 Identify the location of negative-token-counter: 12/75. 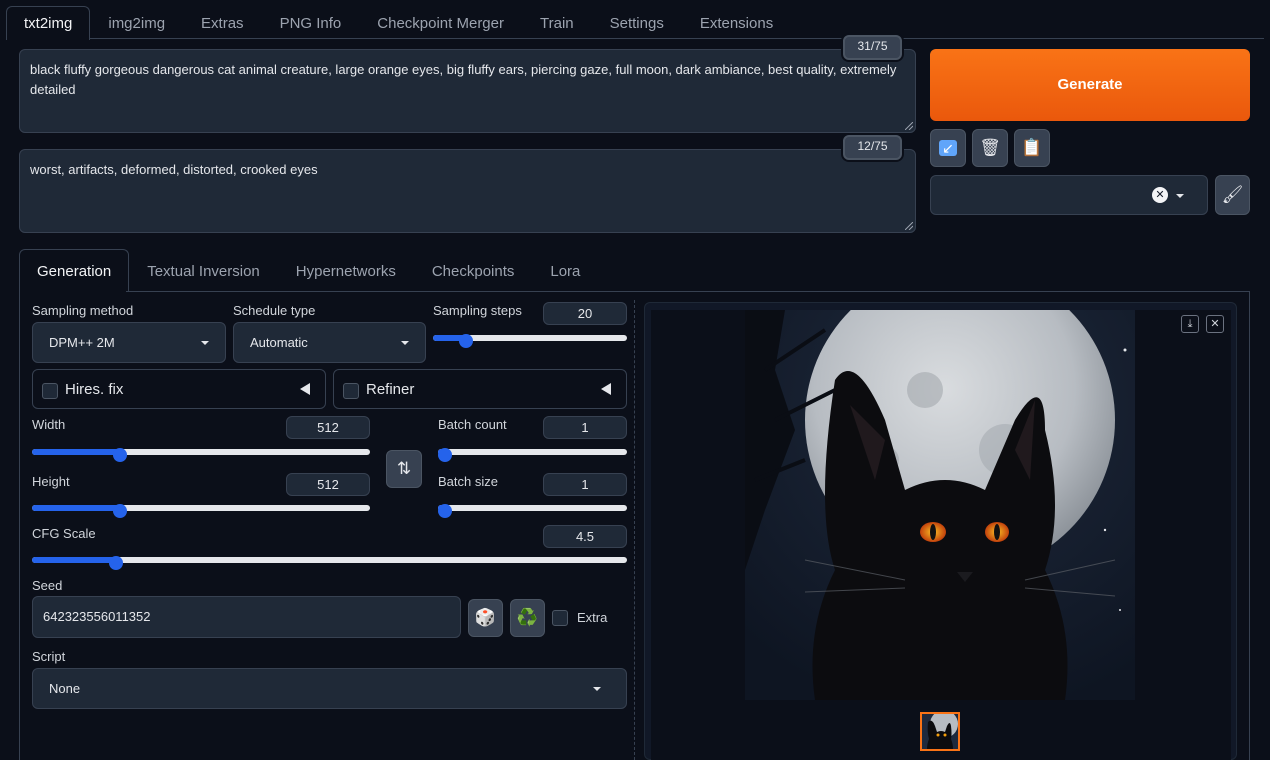
(872, 147).